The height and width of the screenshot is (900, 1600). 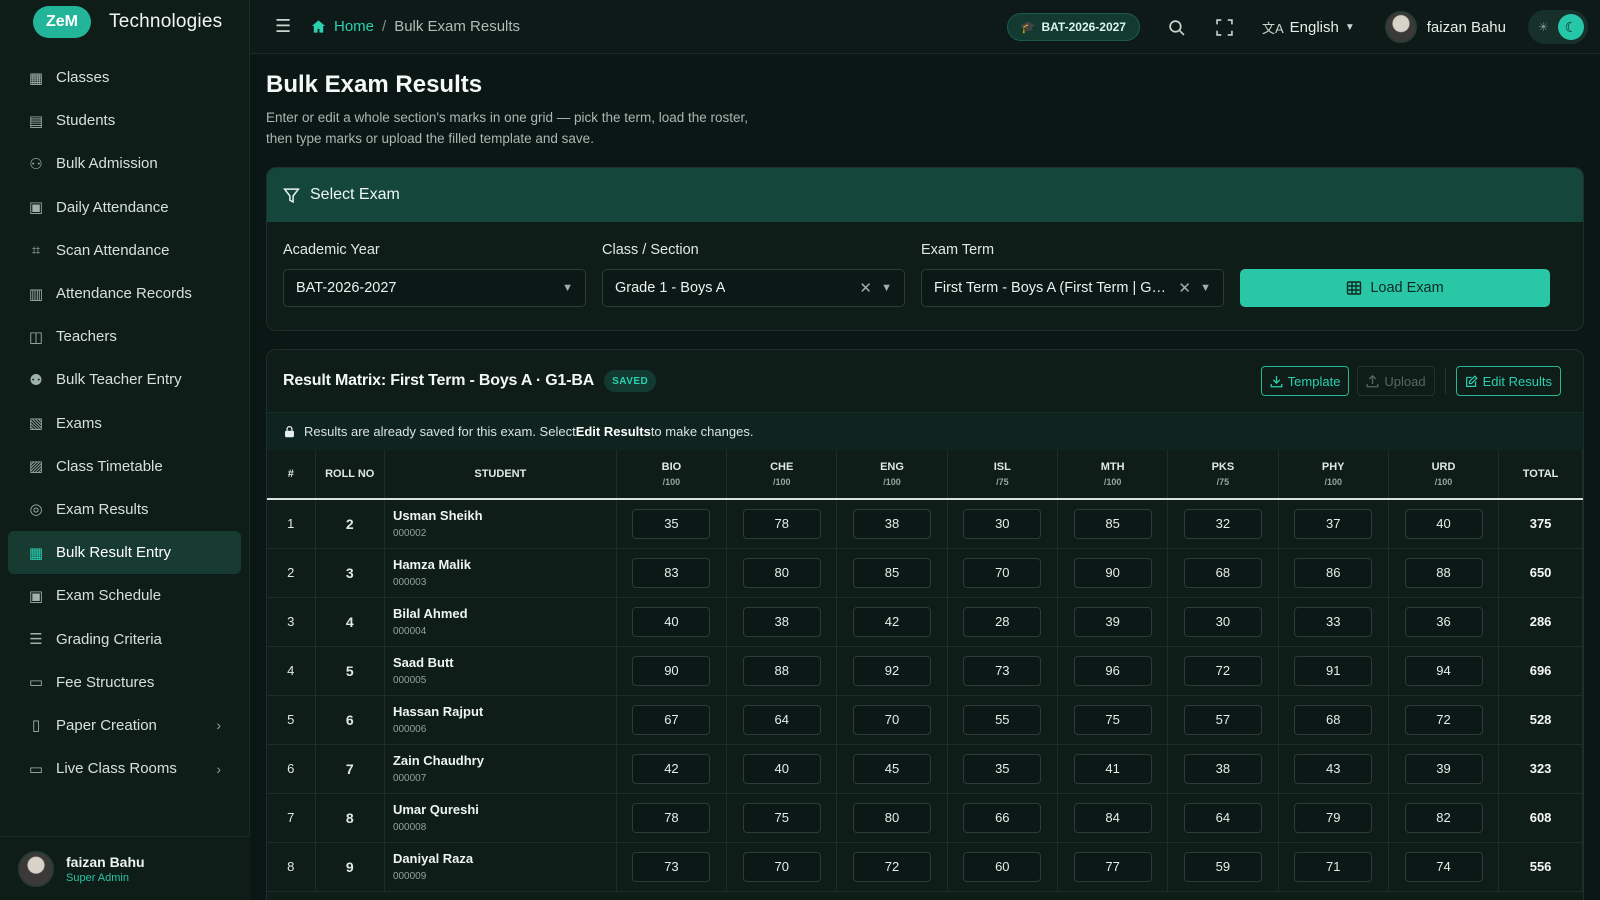 What do you see at coordinates (124, 768) in the screenshot?
I see `sidebar-item-live-class-rooms: ▭ Live Class Rooms ›` at bounding box center [124, 768].